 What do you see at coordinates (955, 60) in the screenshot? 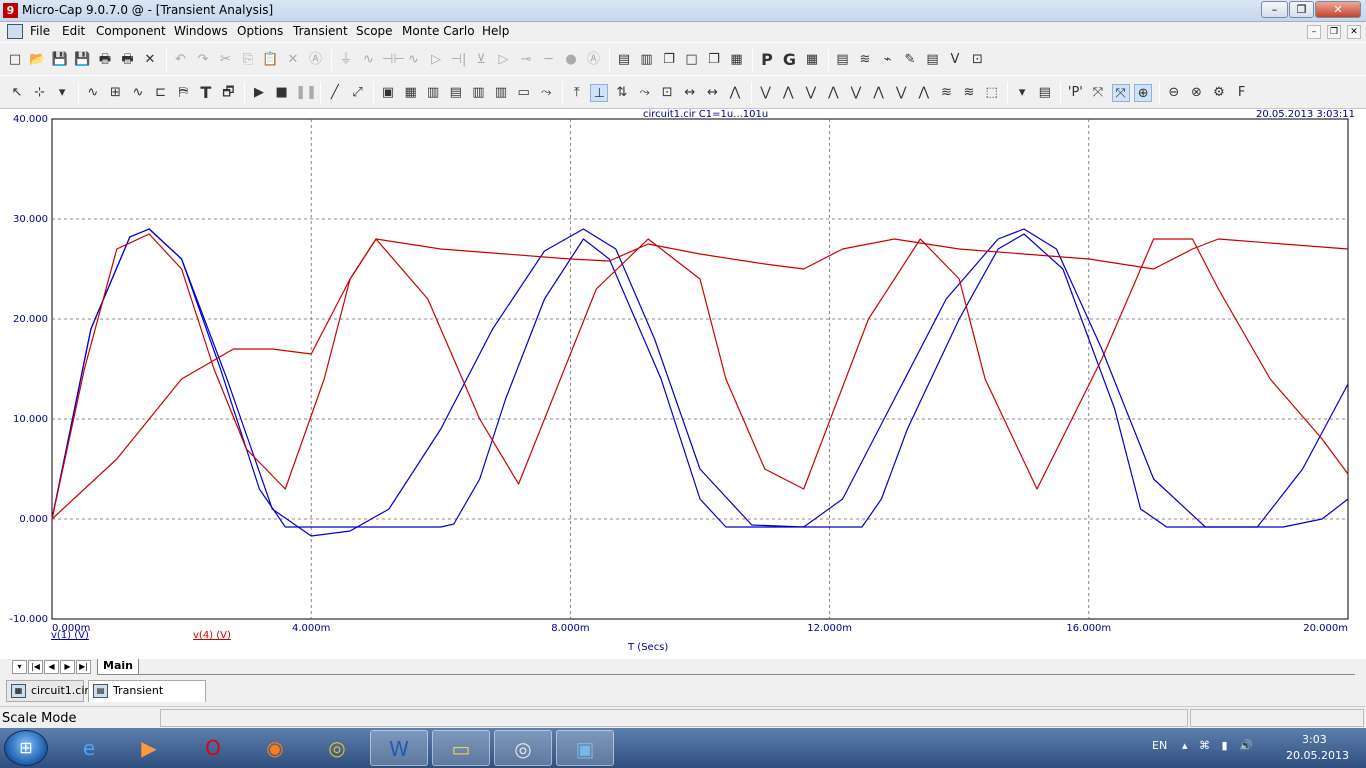
I see `vxy-icon: V` at bounding box center [955, 60].